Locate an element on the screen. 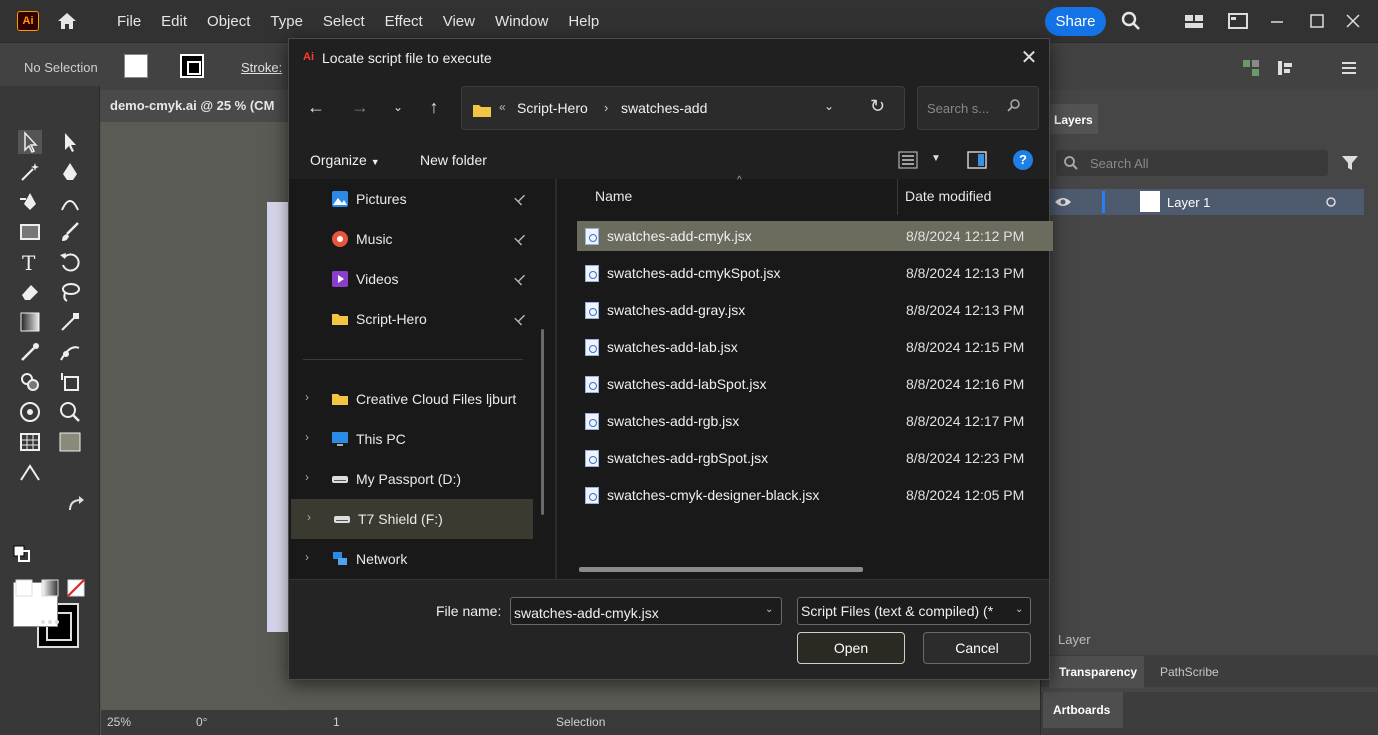 The image size is (1378, 735). home-icon is located at coordinates (67, 21).